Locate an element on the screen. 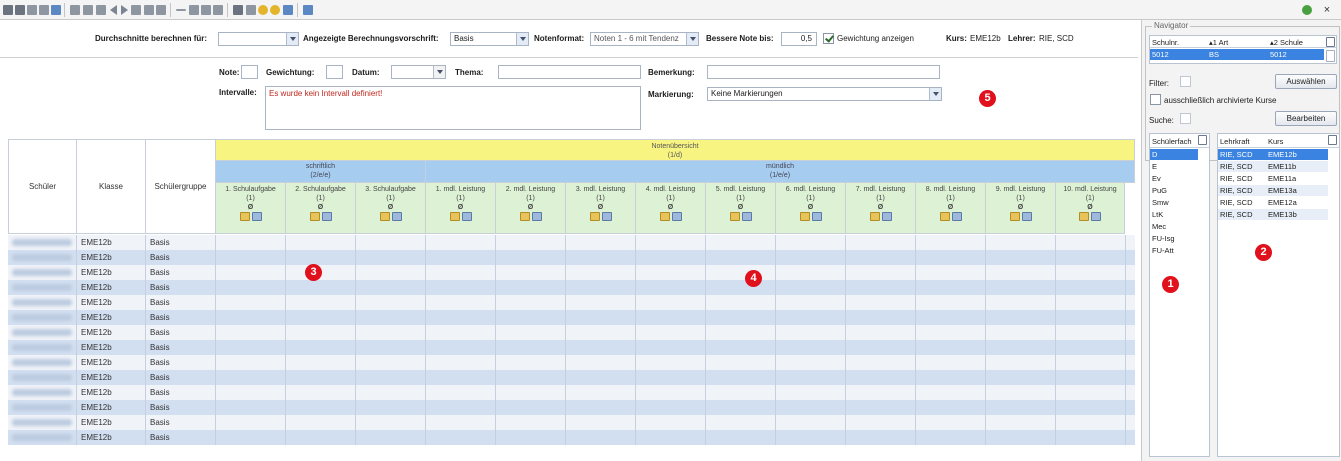  note-input is located at coordinates (249, 72).